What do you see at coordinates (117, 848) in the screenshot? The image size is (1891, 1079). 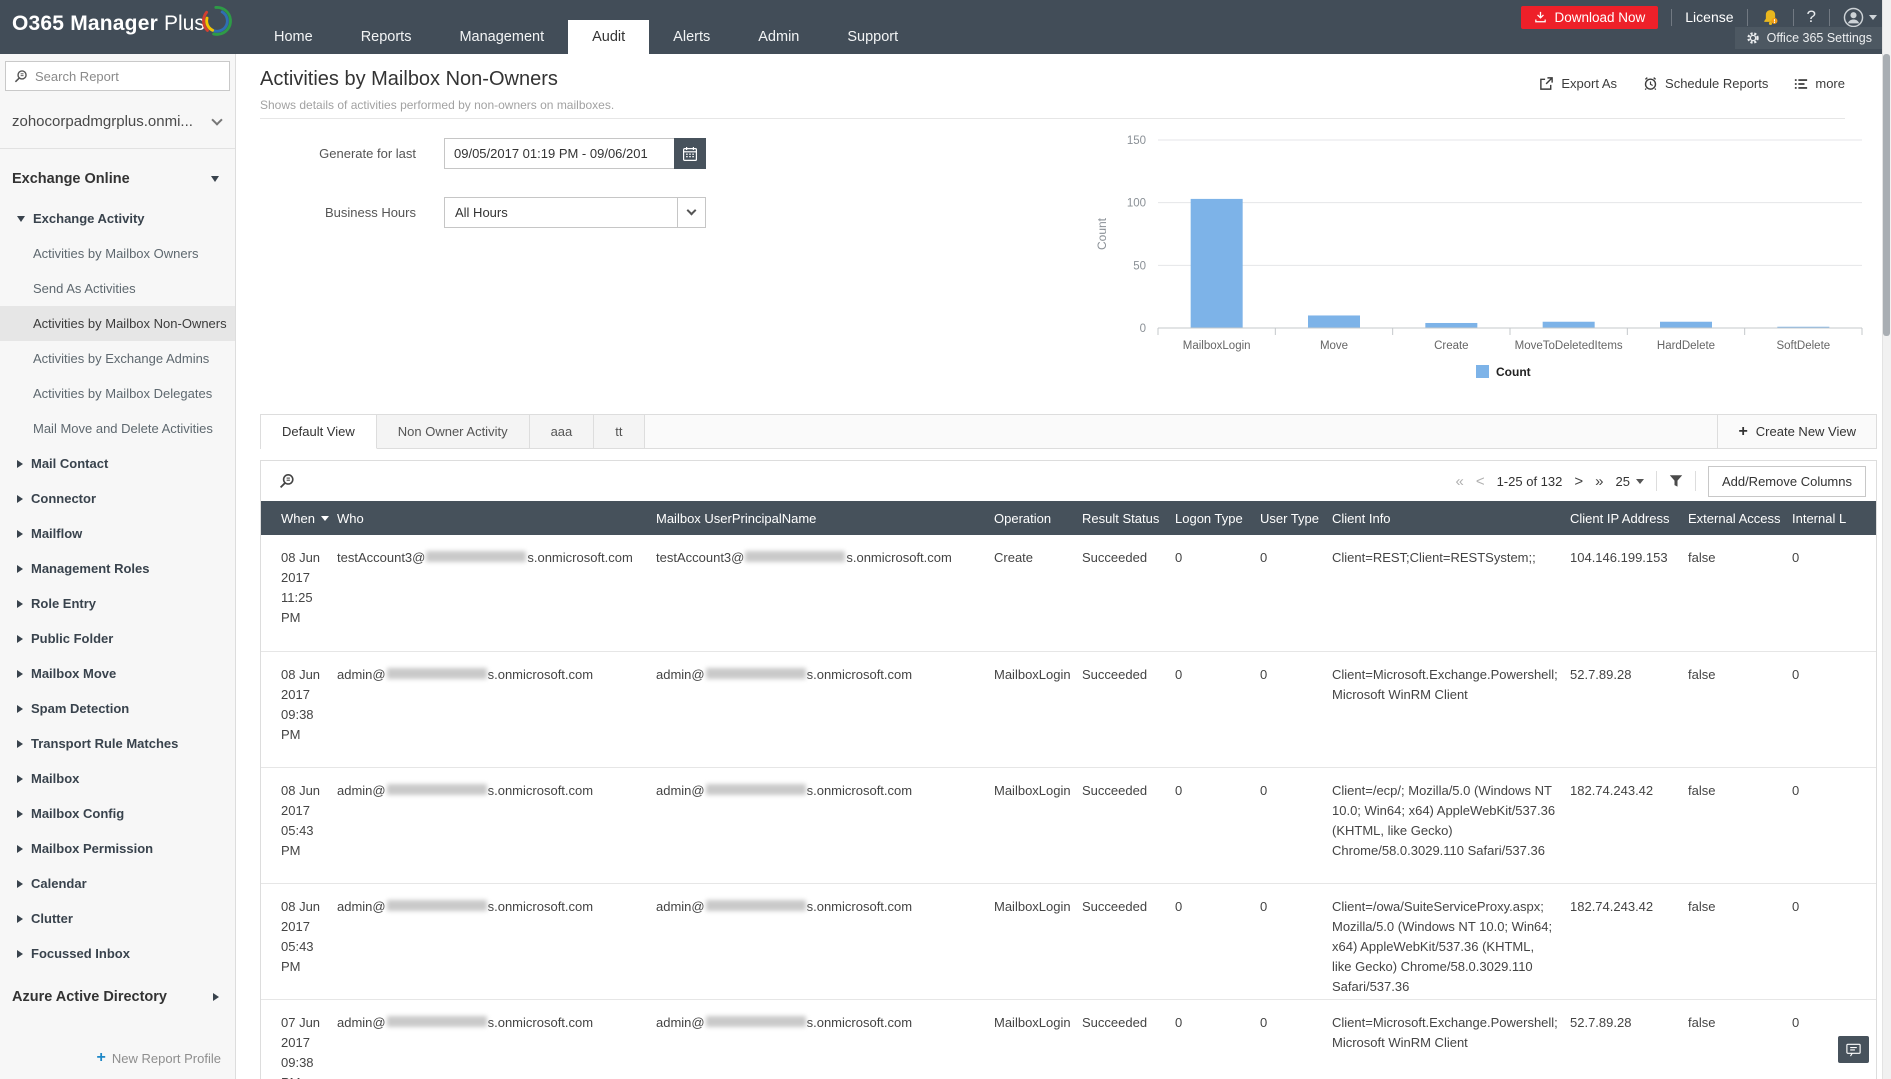 I see `tree-group-mailbox-permission: Mailbox Permission` at bounding box center [117, 848].